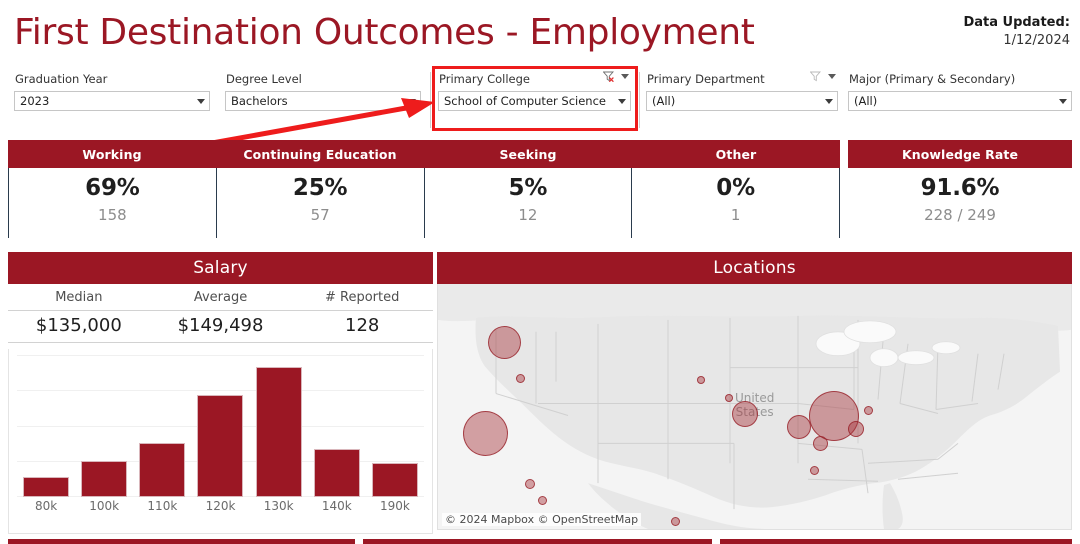  Describe the element at coordinates (35, 101) in the screenshot. I see `filter-value-graduation-year: 2023` at that location.